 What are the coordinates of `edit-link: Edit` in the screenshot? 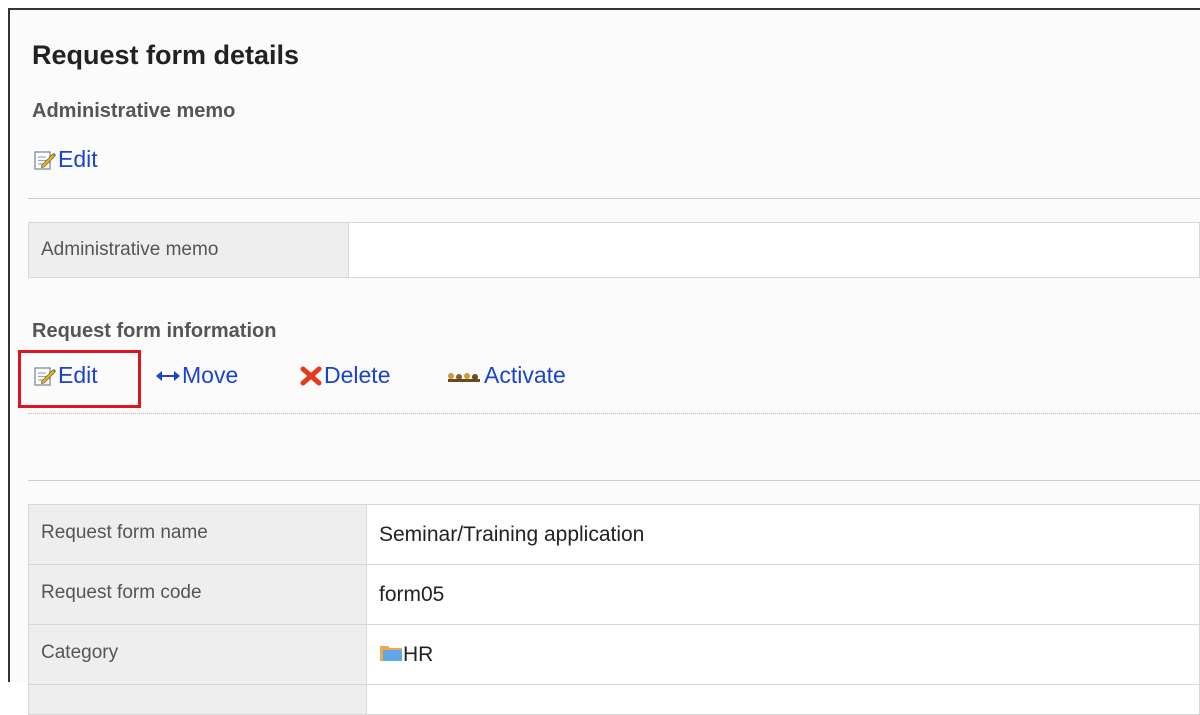 It's located at (66, 375).